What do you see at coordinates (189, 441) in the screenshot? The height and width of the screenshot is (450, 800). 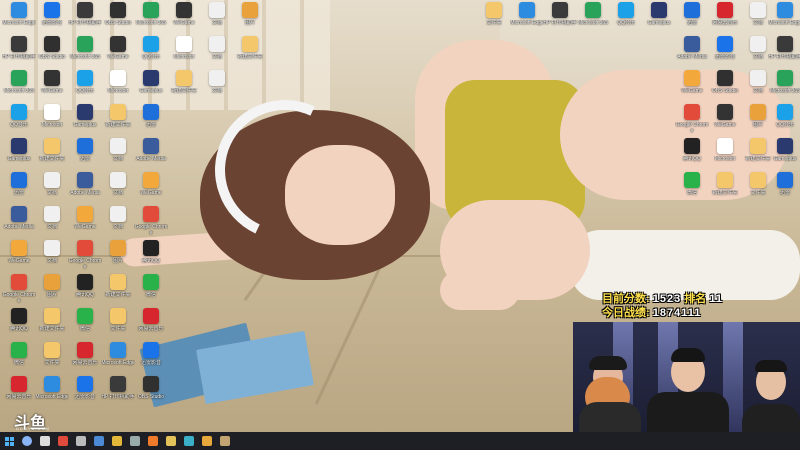 I see `app-cyan-icon` at bounding box center [189, 441].